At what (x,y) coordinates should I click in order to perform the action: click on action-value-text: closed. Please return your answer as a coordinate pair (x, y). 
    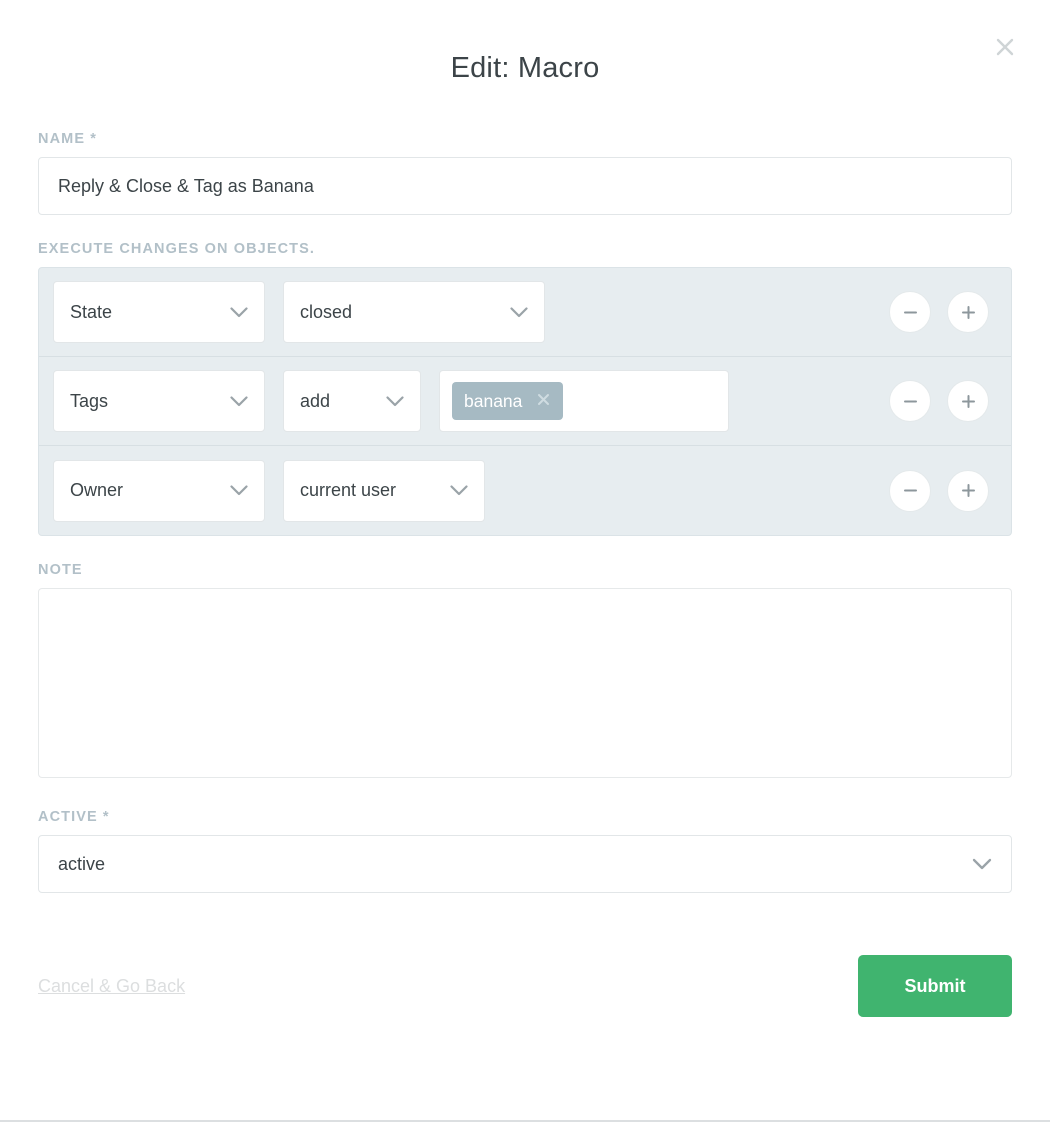
    Looking at the image, I should click on (326, 311).